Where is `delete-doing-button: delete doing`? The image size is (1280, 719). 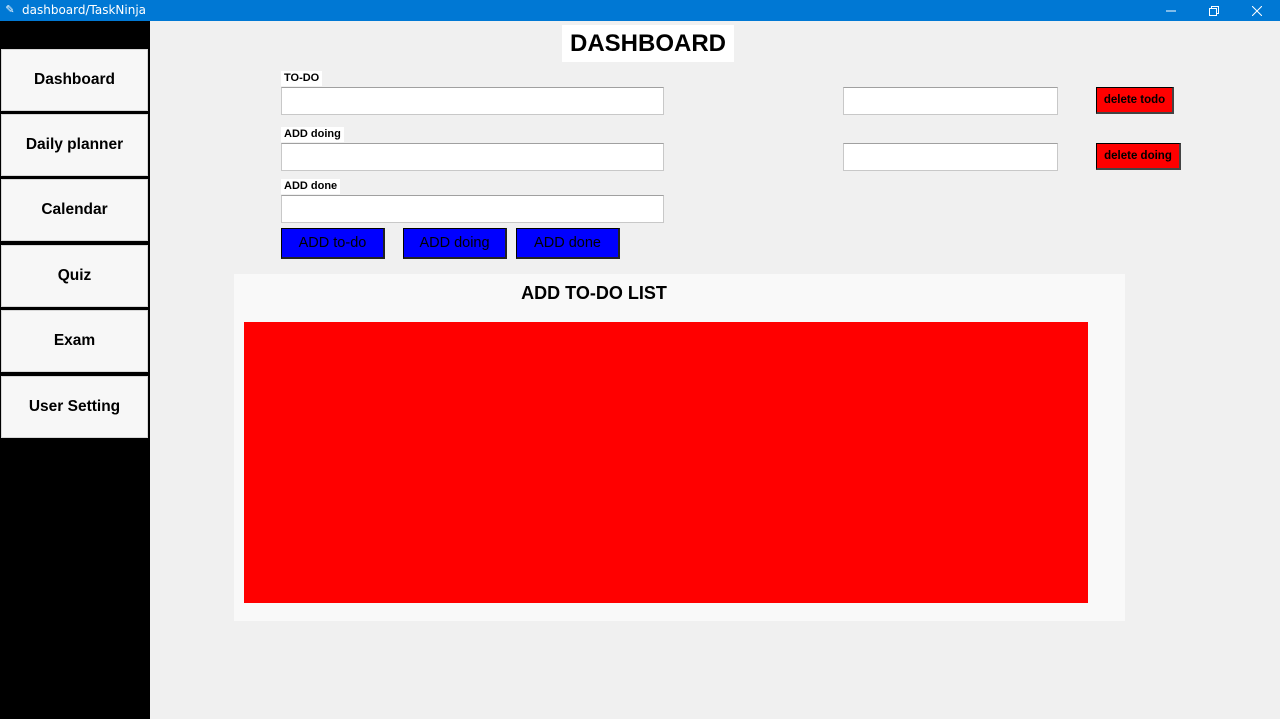
delete-doing-button: delete doing is located at coordinates (1138, 156).